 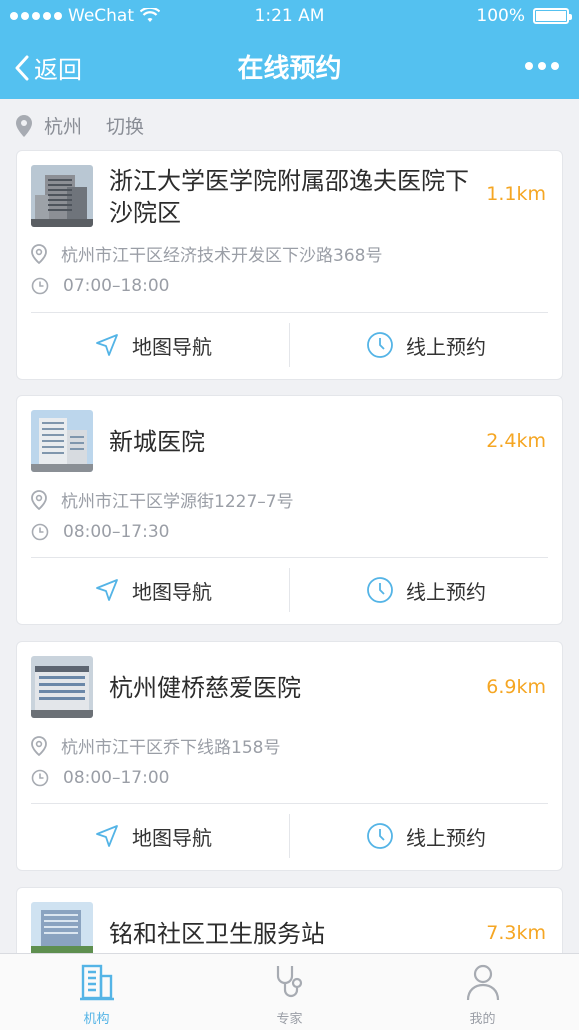 I want to click on tab-bar: 机构 专家 我的, so click(x=289, y=991).